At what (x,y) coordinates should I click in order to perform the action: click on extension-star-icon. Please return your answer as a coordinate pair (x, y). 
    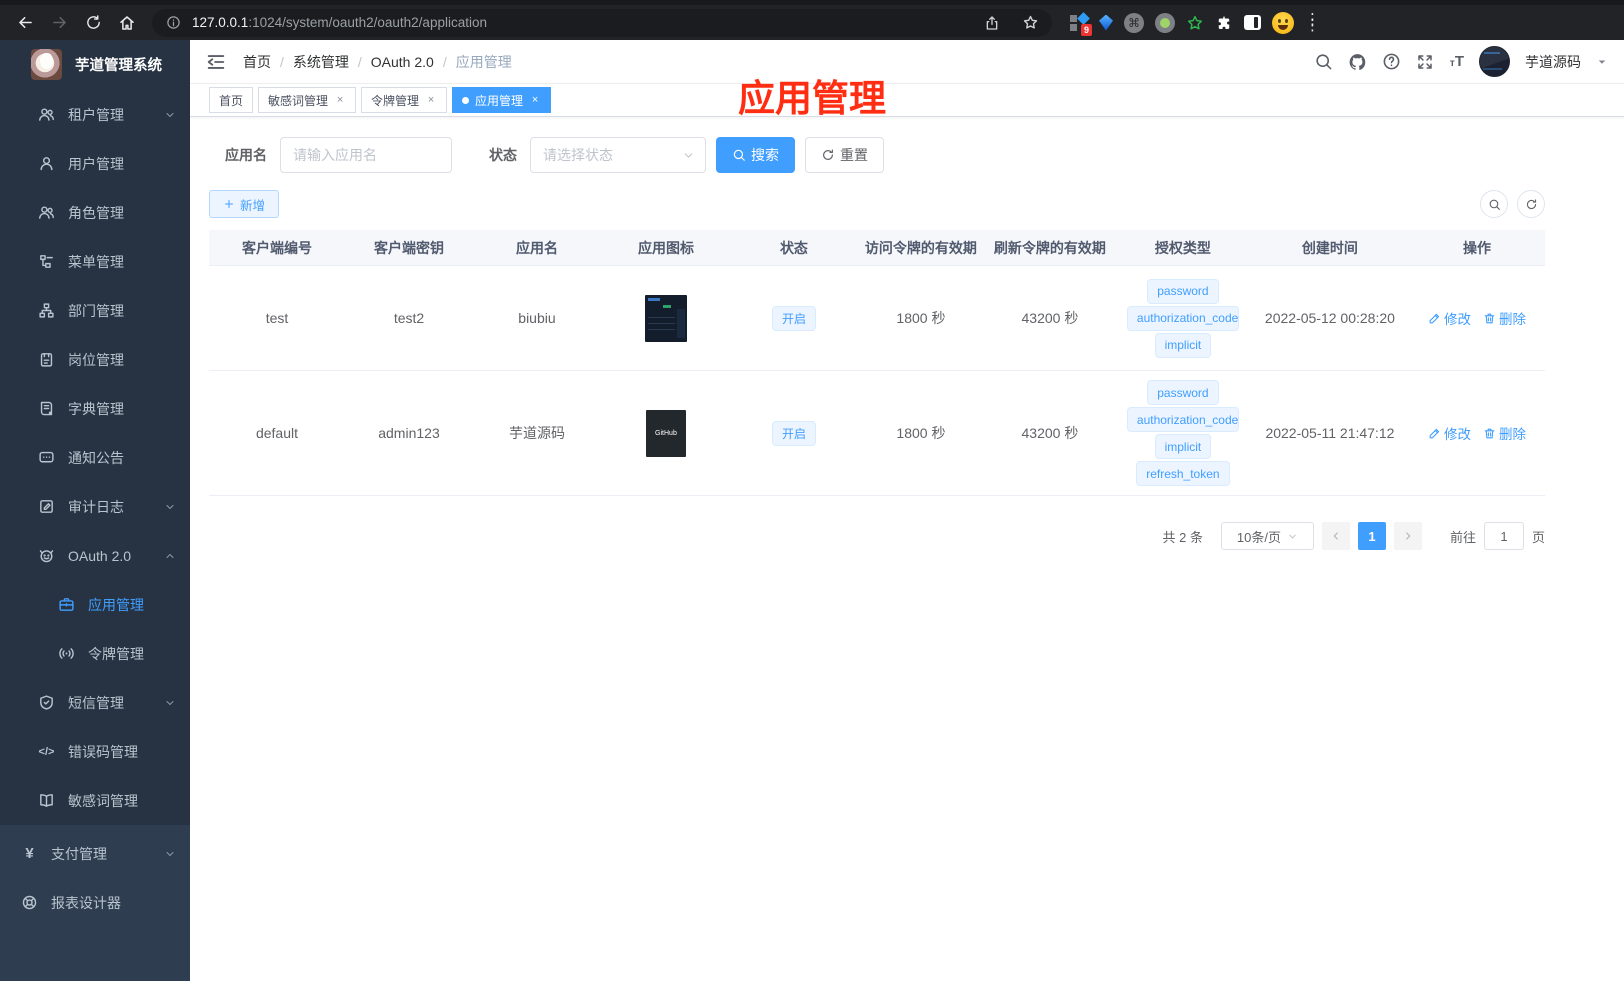
    Looking at the image, I should click on (1195, 23).